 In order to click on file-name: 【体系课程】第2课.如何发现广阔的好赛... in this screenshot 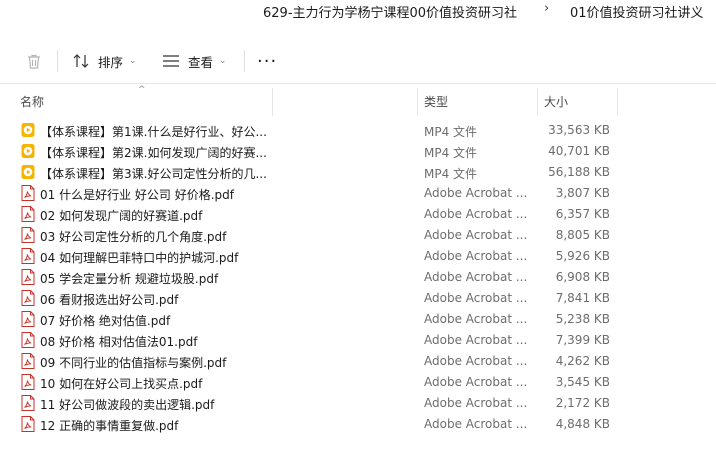, I will do `click(154, 152)`.